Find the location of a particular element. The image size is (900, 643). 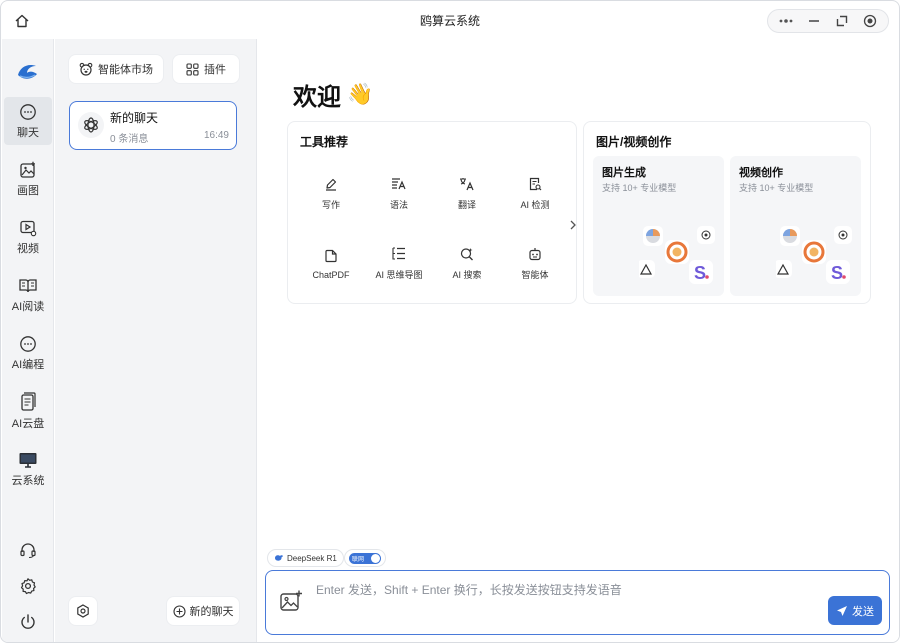

nav-item-ai-drive: AI云盘 is located at coordinates (28, 411).